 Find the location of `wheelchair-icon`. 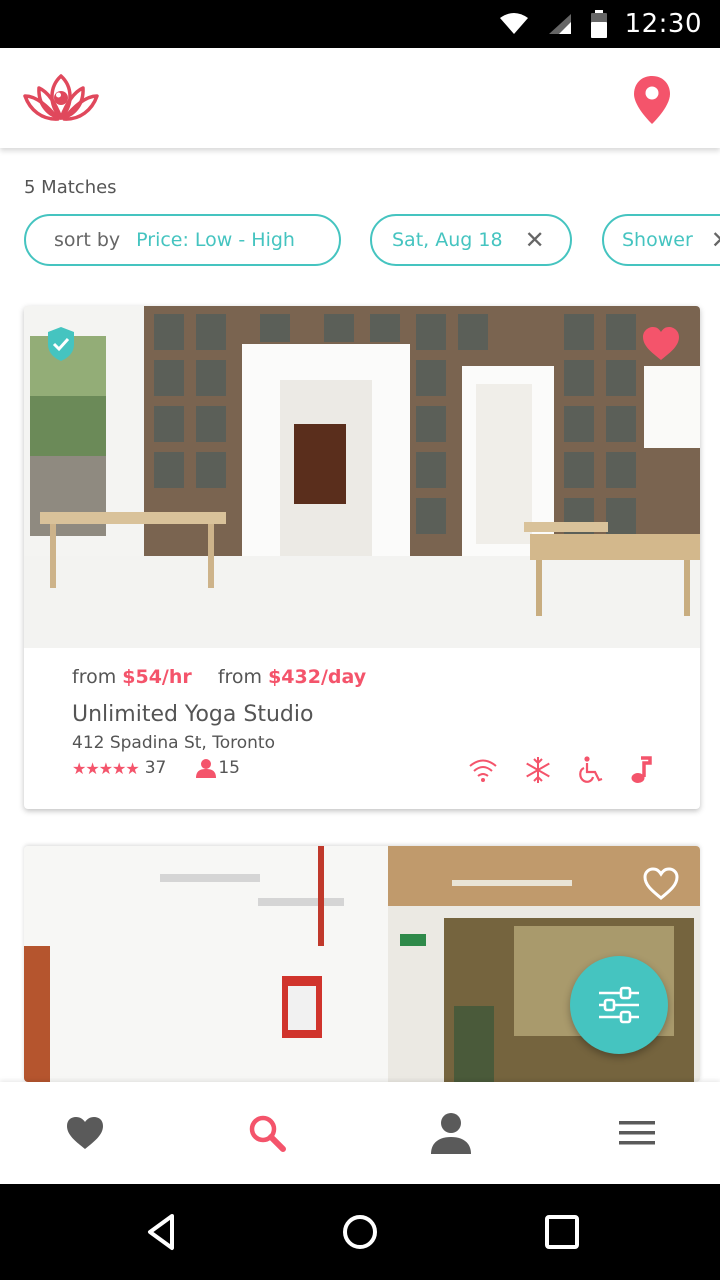

wheelchair-icon is located at coordinates (591, 769).